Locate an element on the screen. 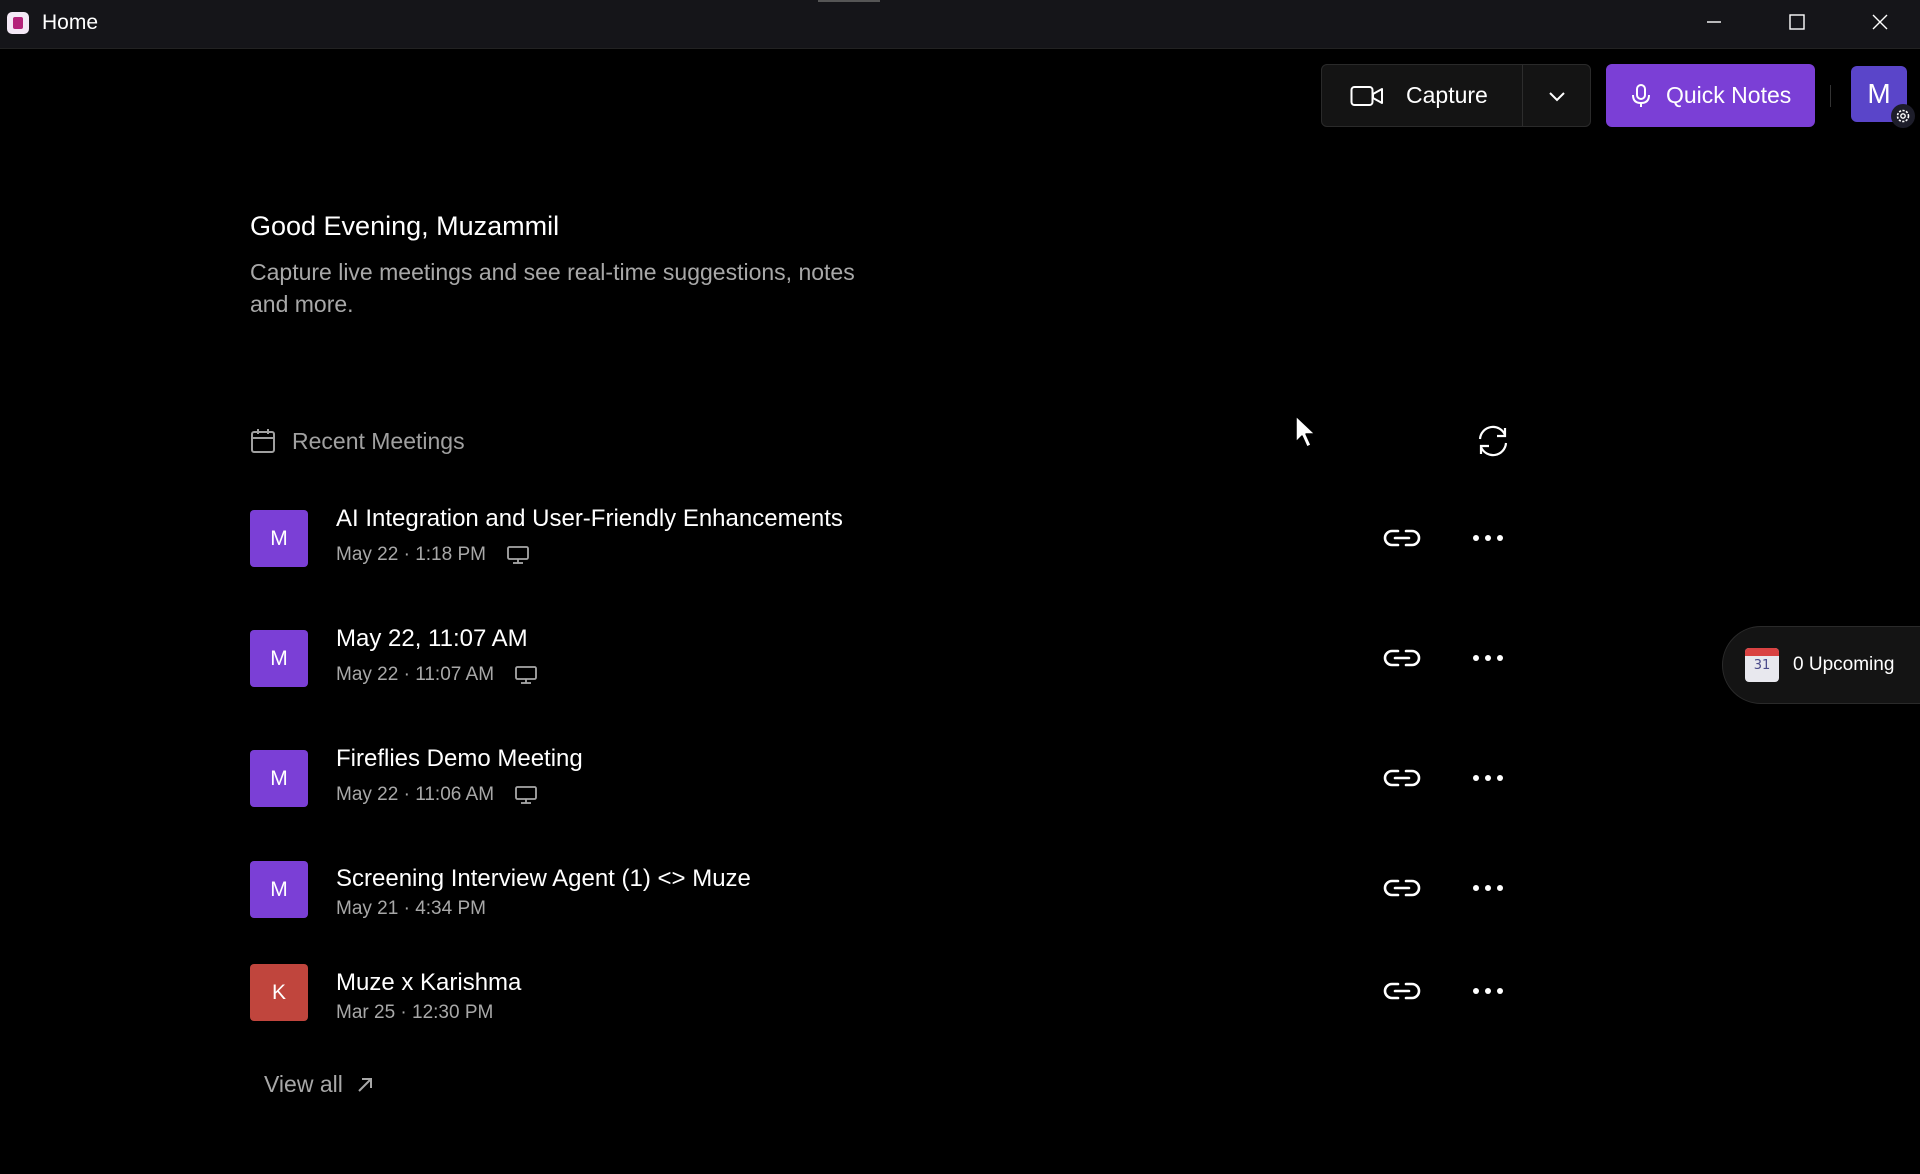  meeting-row: K Muze x Karishma Mar 25 · 12:30 PM is located at coordinates (885, 1001).